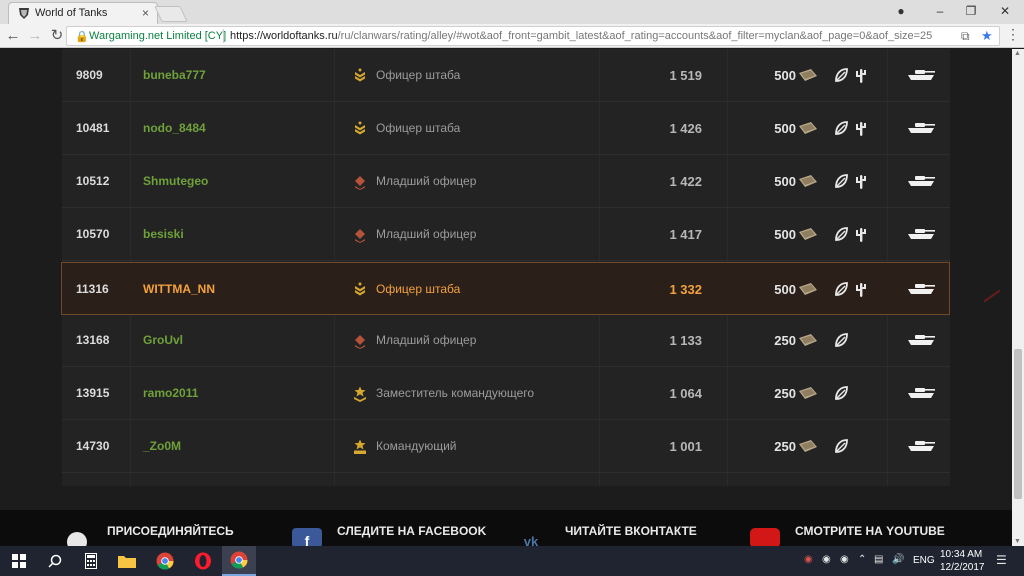 The image size is (1024, 576). What do you see at coordinates (174, 75) in the screenshot?
I see `player-name-link: buneba777` at bounding box center [174, 75].